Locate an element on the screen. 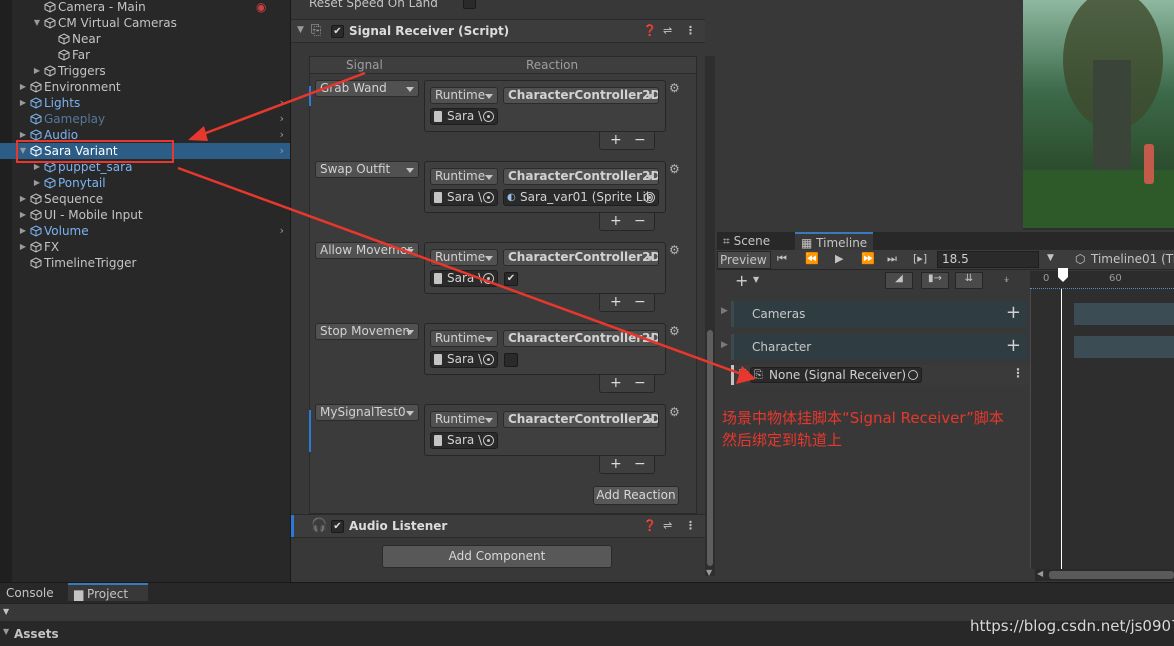  next-frame-icon: ⏩ is located at coordinates (868, 258).